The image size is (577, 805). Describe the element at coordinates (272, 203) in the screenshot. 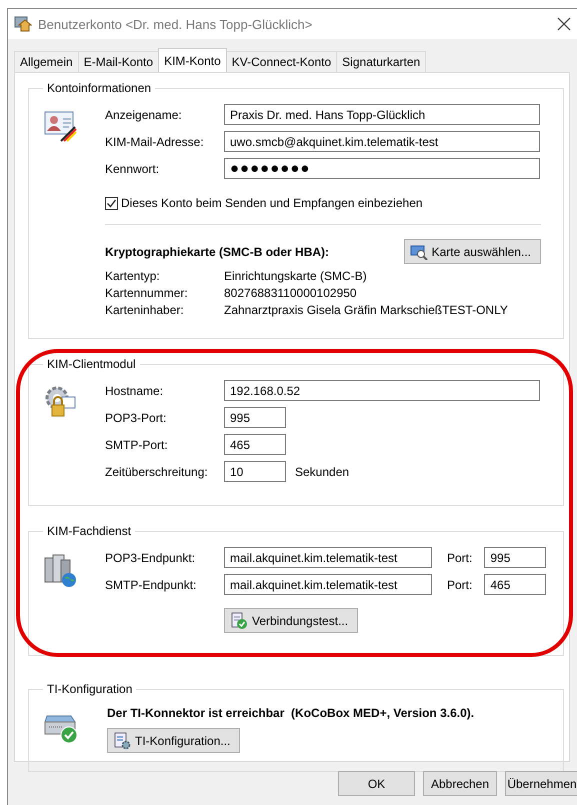

I see `checkbox-label: Dieses Konto beim Senden und Empfangen einbeziehen` at that location.